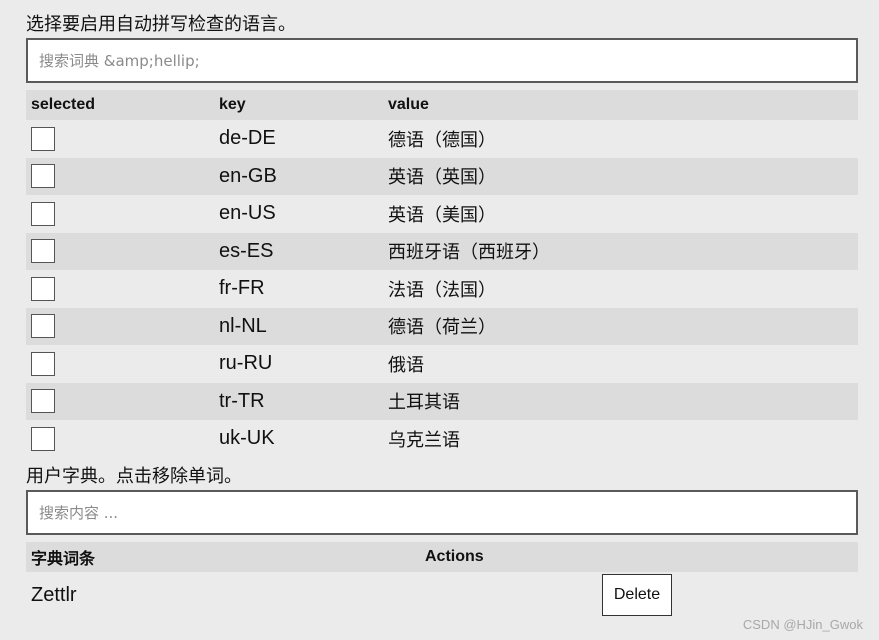 The width and height of the screenshot is (879, 640). What do you see at coordinates (298, 251) in the screenshot?
I see `key-cell: es-ES` at bounding box center [298, 251].